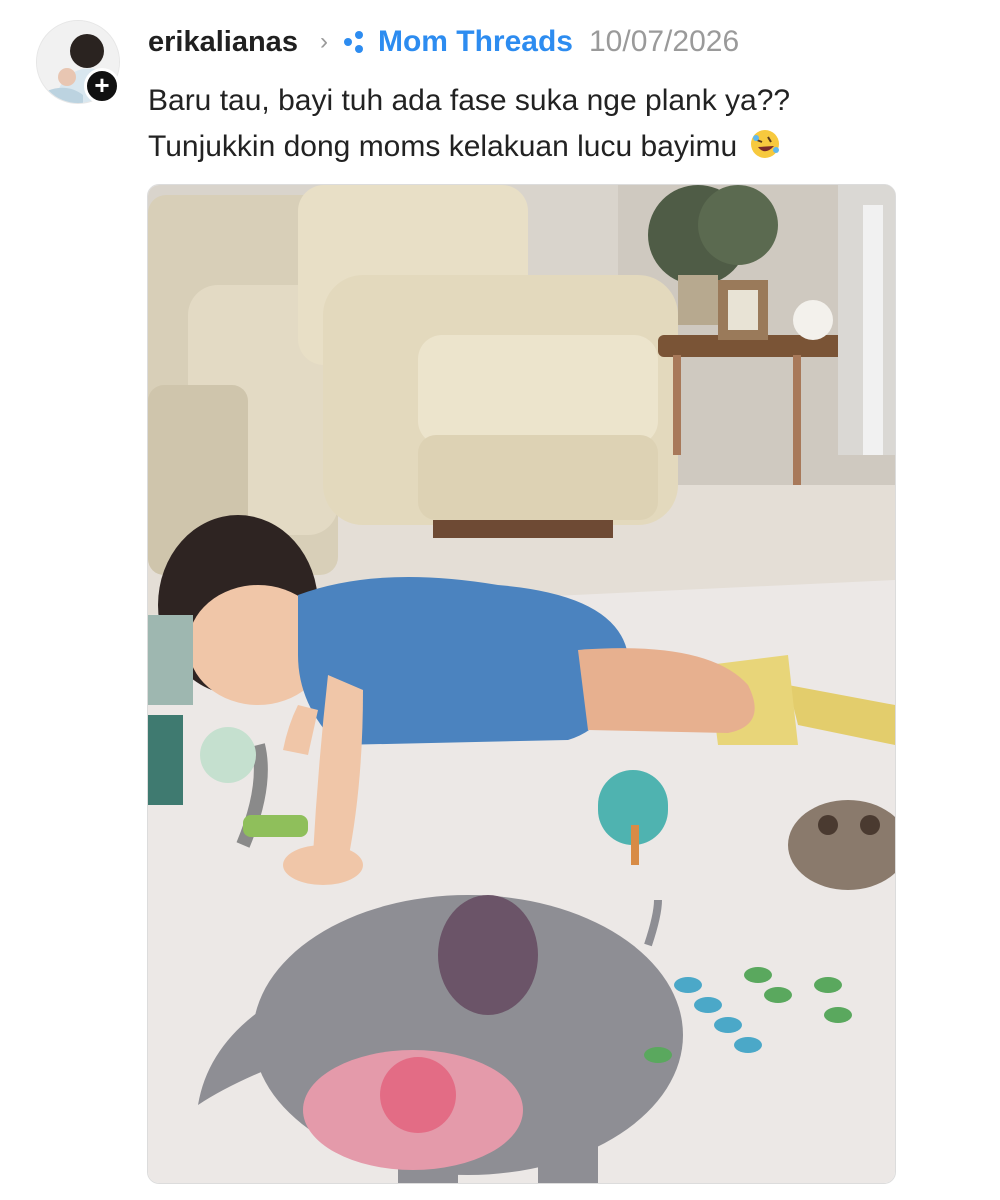 The image size is (1000, 1200). What do you see at coordinates (475, 42) in the screenshot?
I see `topic-link: Mom Threads` at bounding box center [475, 42].